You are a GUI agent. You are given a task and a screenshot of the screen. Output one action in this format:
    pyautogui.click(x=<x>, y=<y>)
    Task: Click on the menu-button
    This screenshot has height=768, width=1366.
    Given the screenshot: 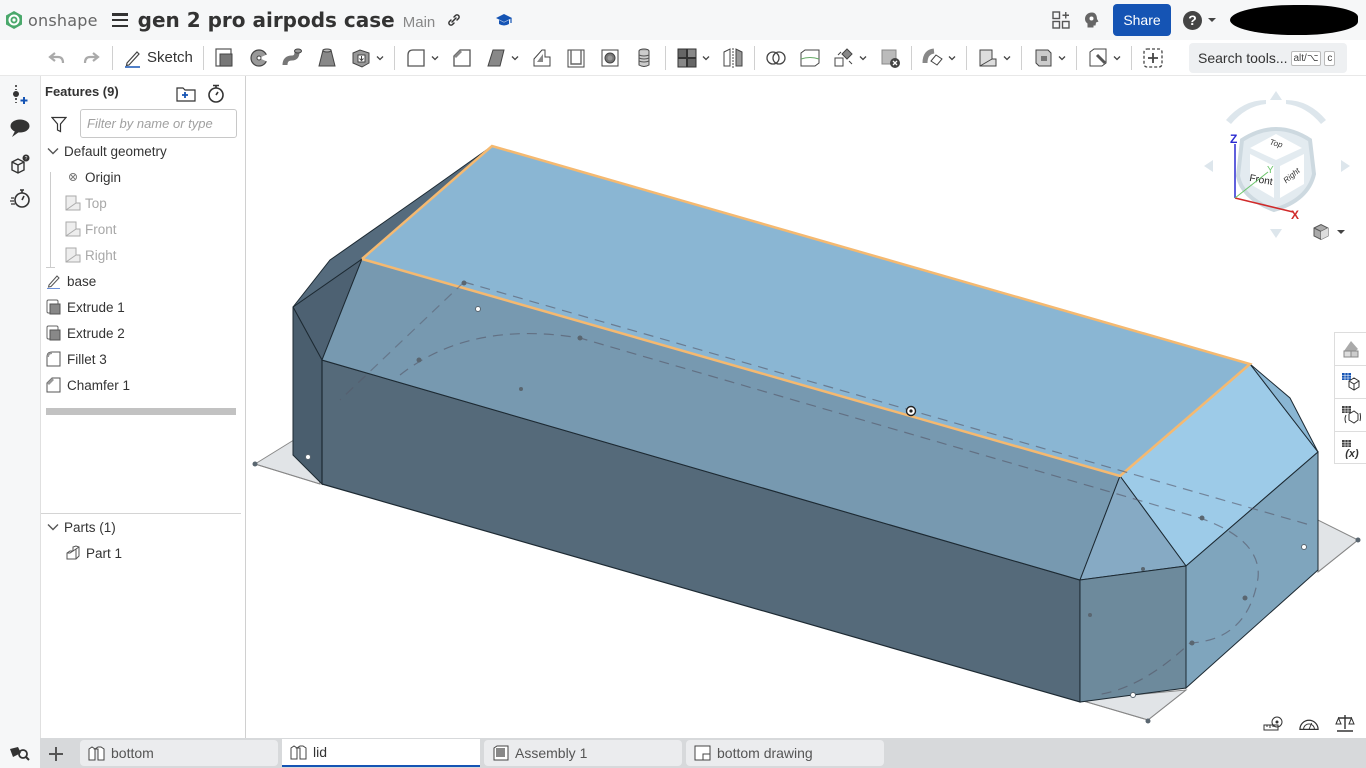 What is the action you would take?
    pyautogui.click(x=119, y=20)
    